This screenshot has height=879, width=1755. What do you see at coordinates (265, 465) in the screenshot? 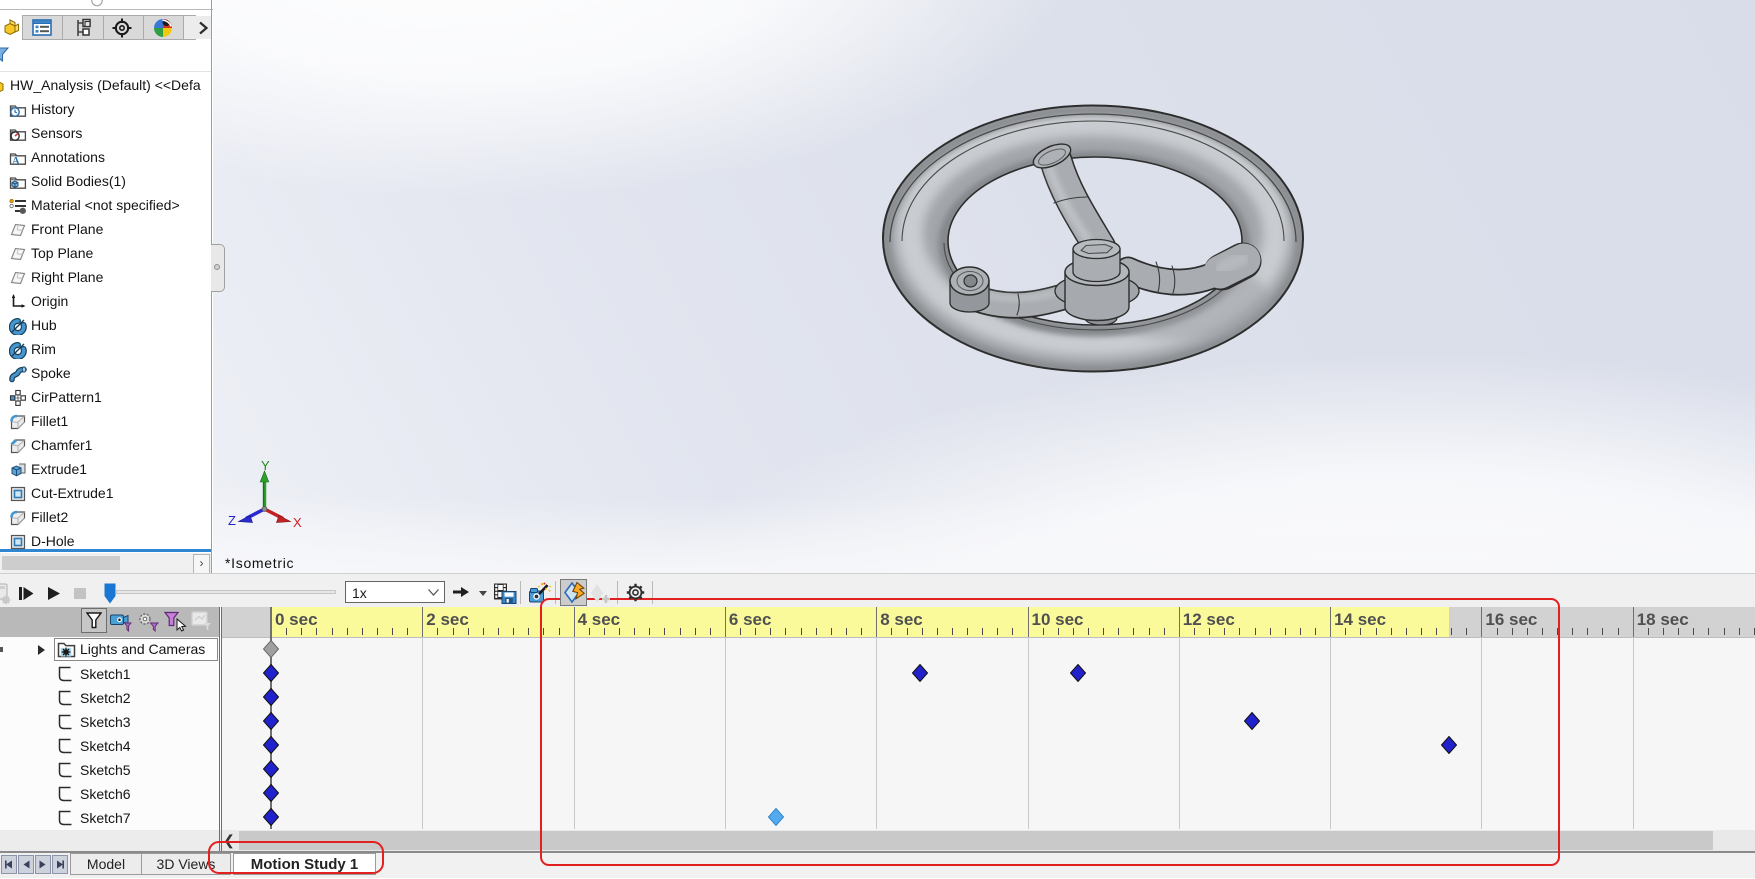
I see `svg-text: Y` at bounding box center [265, 465].